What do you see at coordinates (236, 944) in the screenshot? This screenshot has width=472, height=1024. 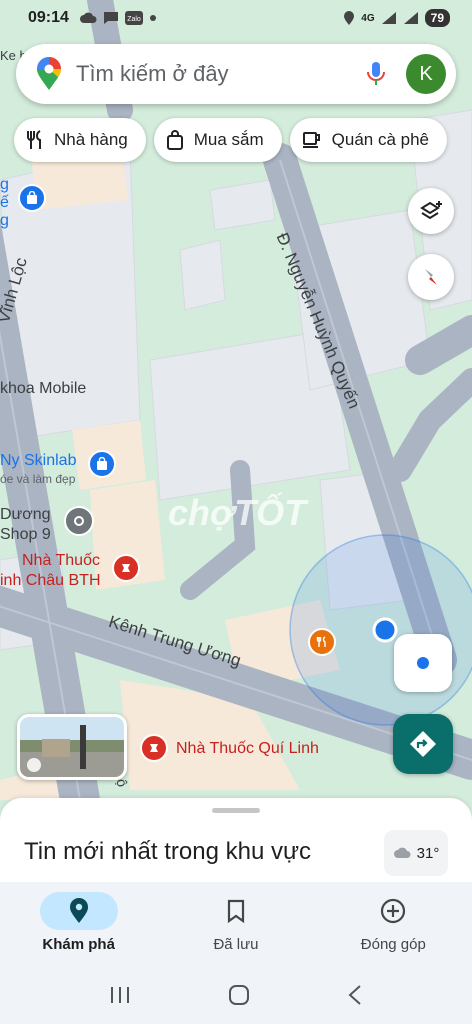 I see `nav-label: Đã lưu` at bounding box center [236, 944].